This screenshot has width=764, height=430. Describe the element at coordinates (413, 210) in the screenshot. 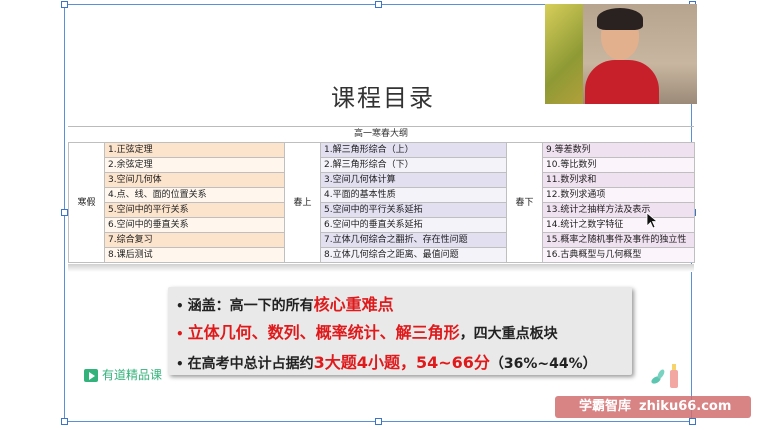

I see `outline-cell: 5.空间中的平行关系延拓` at that location.